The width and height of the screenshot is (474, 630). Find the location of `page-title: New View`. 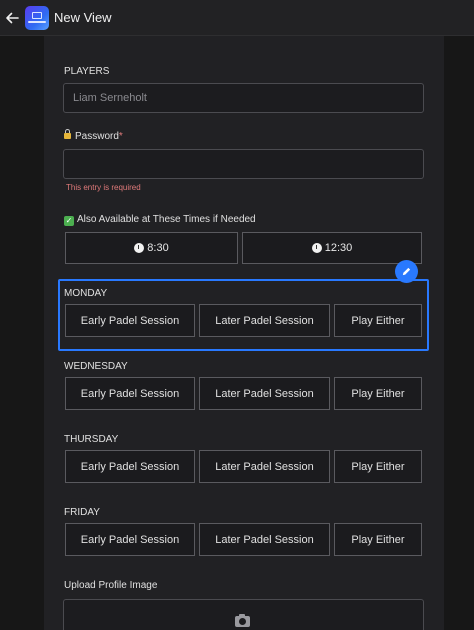

page-title: New View is located at coordinates (83, 17).